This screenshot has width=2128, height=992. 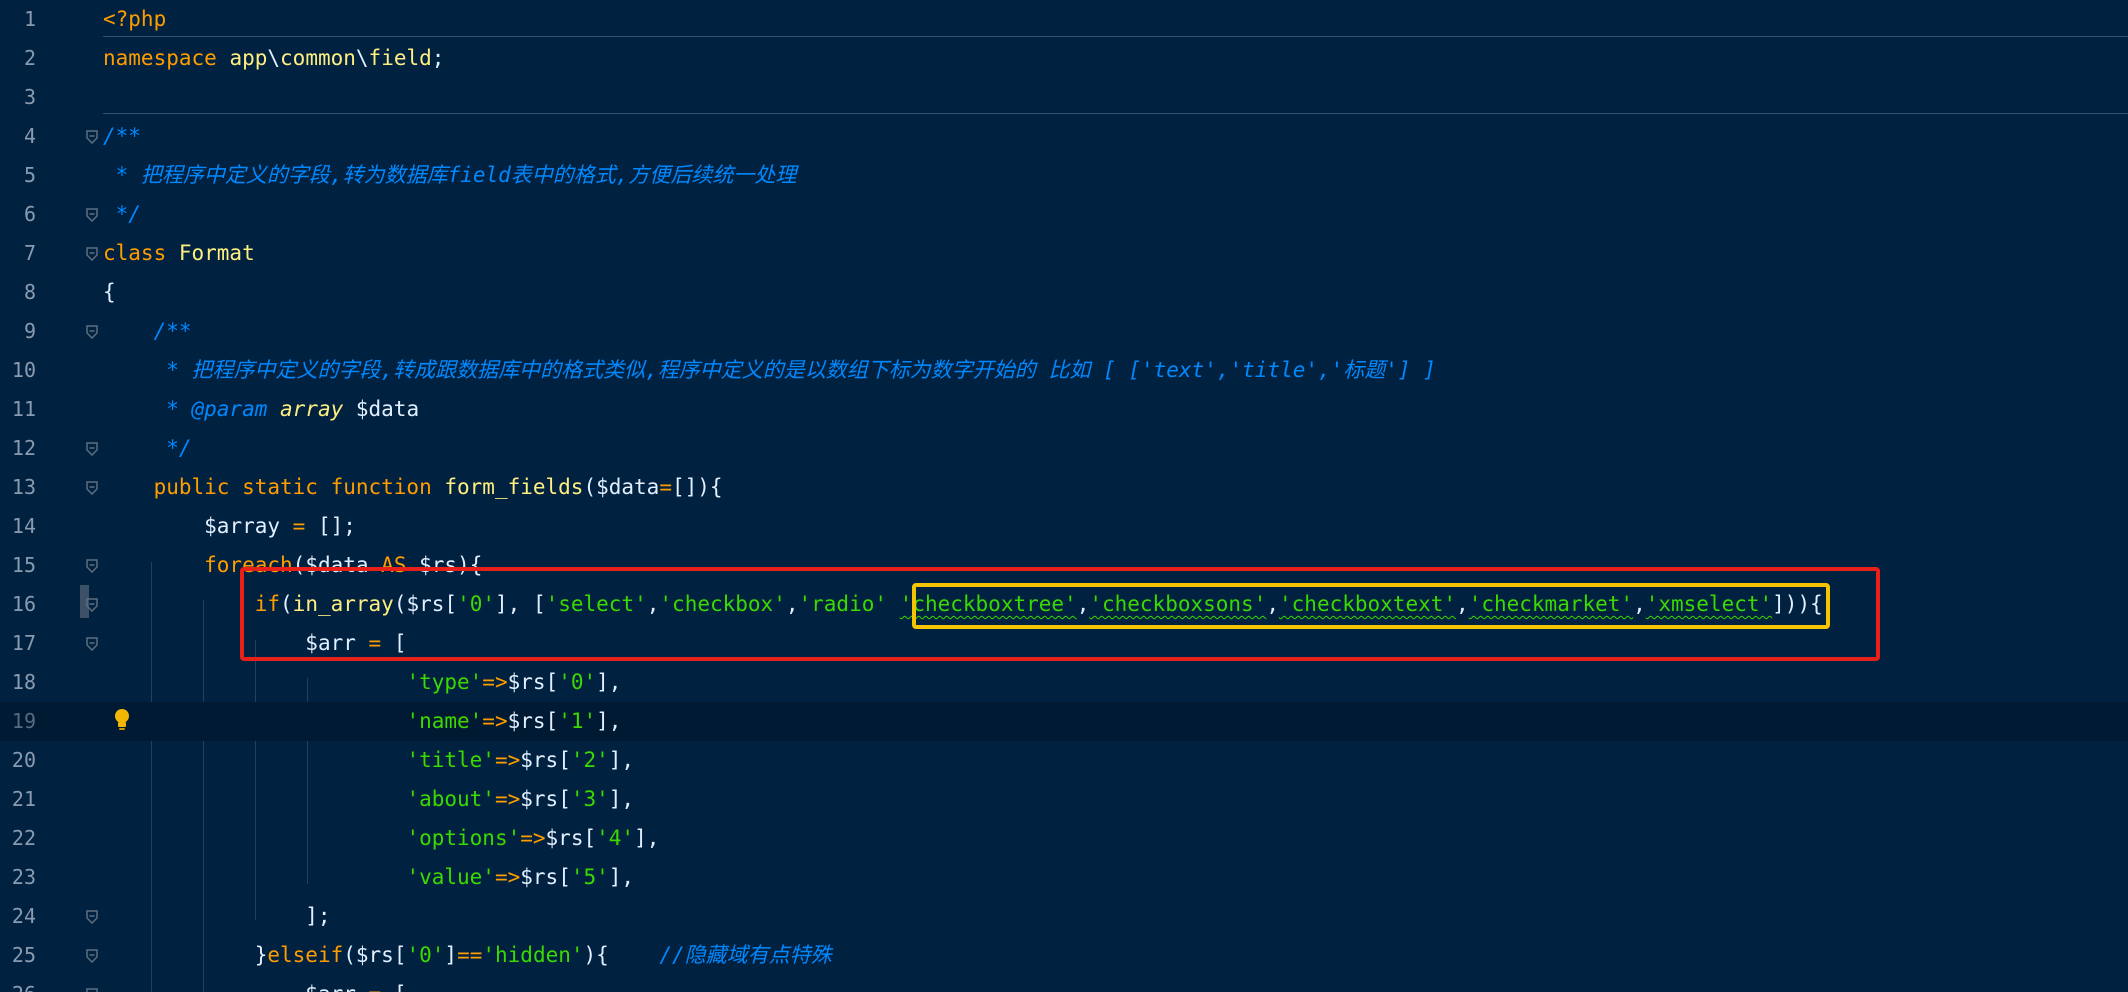 I want to click on code-token: $data, so click(x=381, y=409).